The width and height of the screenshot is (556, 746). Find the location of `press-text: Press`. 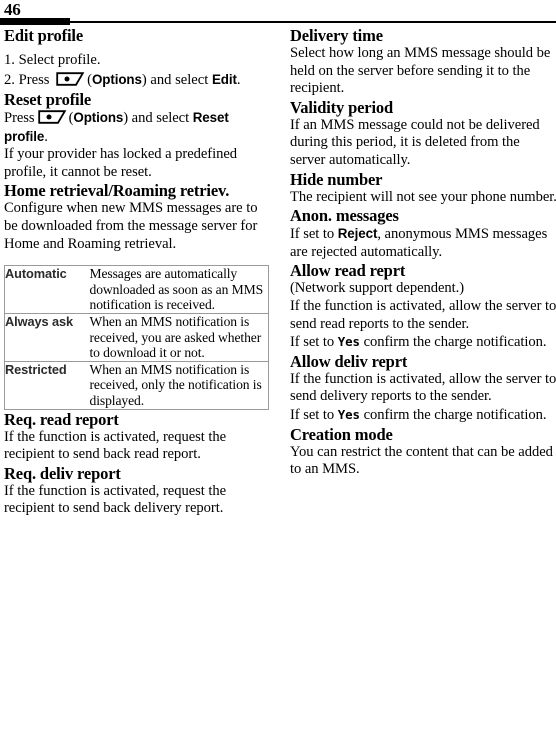

press-text: Press is located at coordinates (19, 118).